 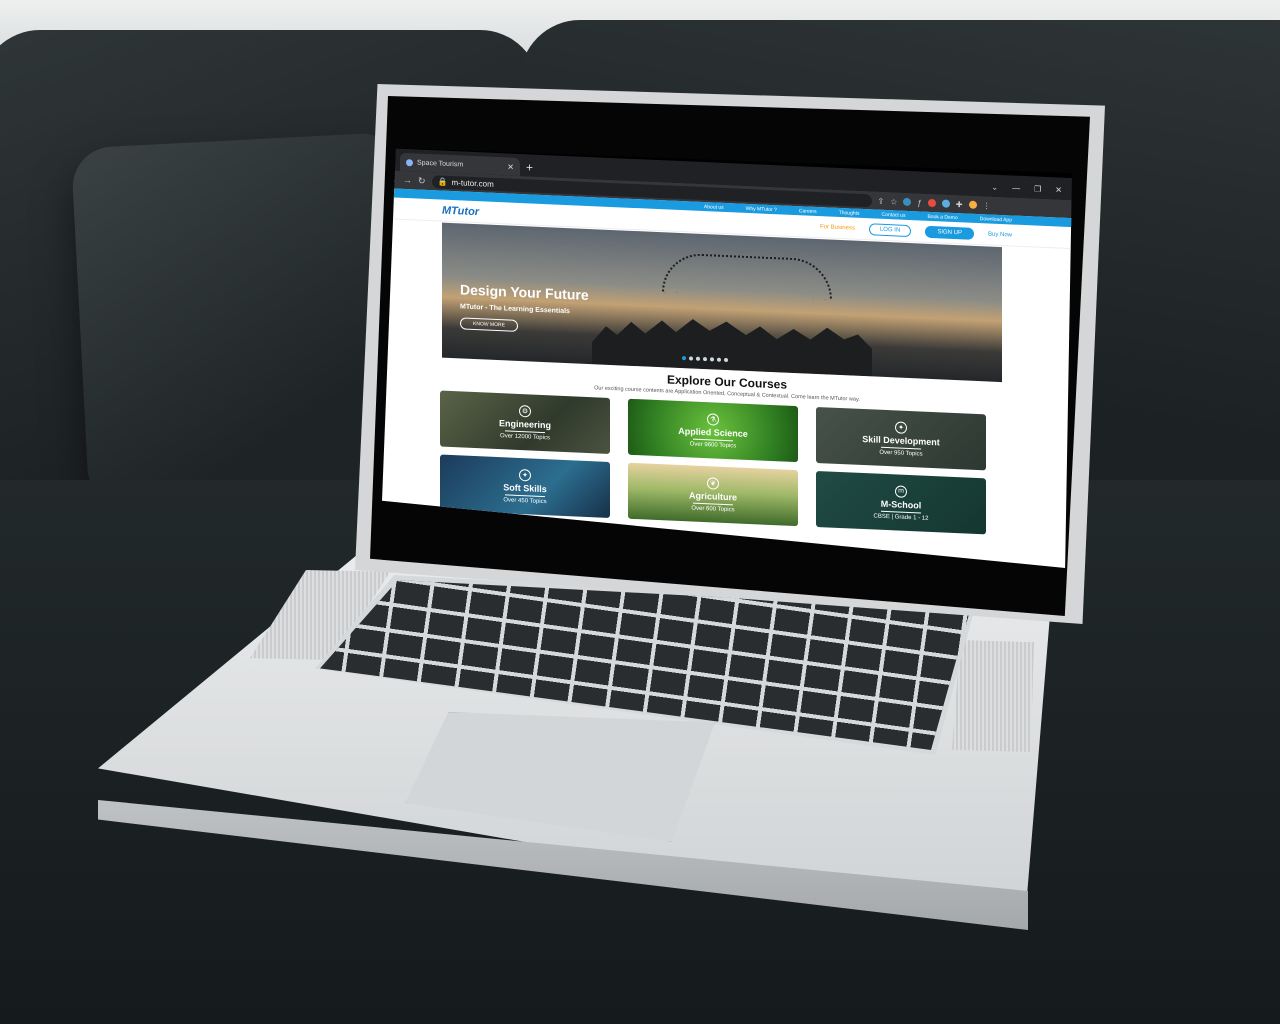 I want to click on nav-careers: Careers, so click(x=808, y=211).